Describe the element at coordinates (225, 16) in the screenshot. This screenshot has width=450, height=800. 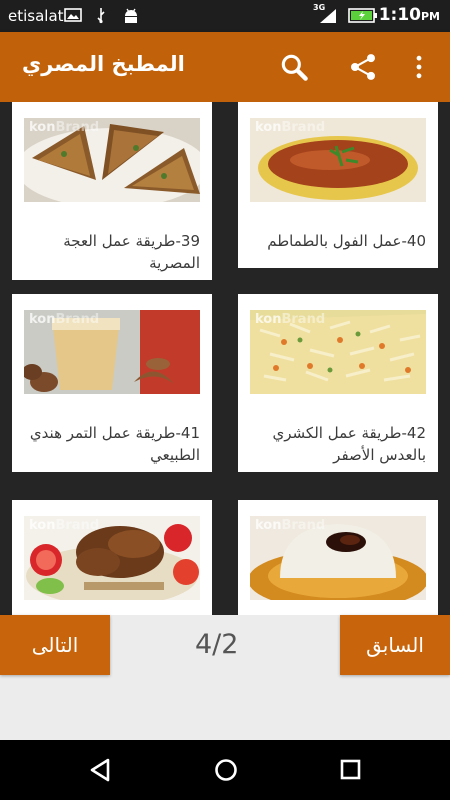
I see `status-bar: etisalat 3G 1:10PM` at that location.